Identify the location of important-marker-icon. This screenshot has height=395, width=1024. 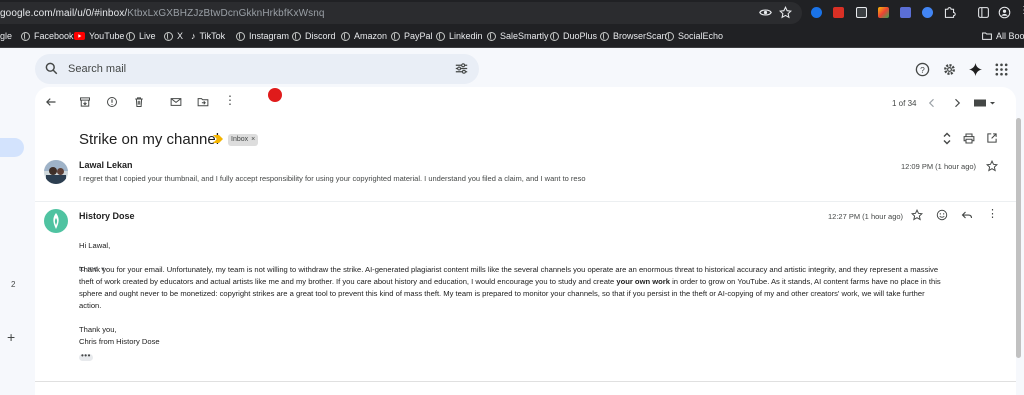
(218, 139).